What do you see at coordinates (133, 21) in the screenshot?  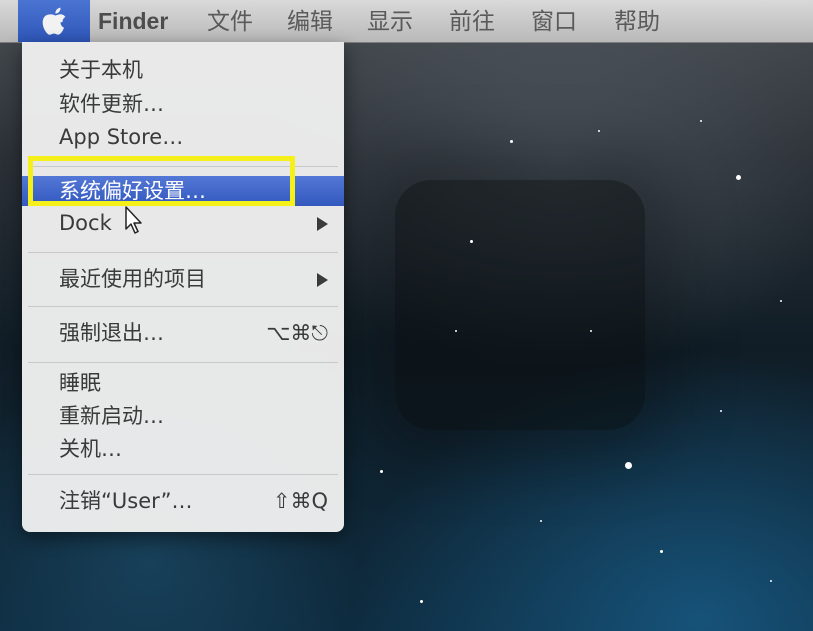 I see `menu-finder: Finder` at bounding box center [133, 21].